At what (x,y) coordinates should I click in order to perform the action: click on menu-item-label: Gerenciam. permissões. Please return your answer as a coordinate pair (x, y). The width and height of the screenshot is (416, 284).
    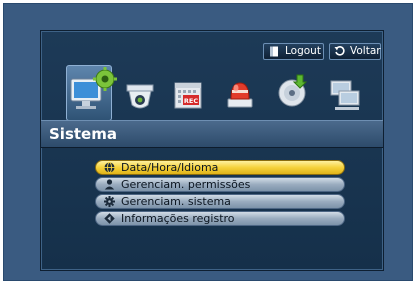
    Looking at the image, I should click on (186, 184).